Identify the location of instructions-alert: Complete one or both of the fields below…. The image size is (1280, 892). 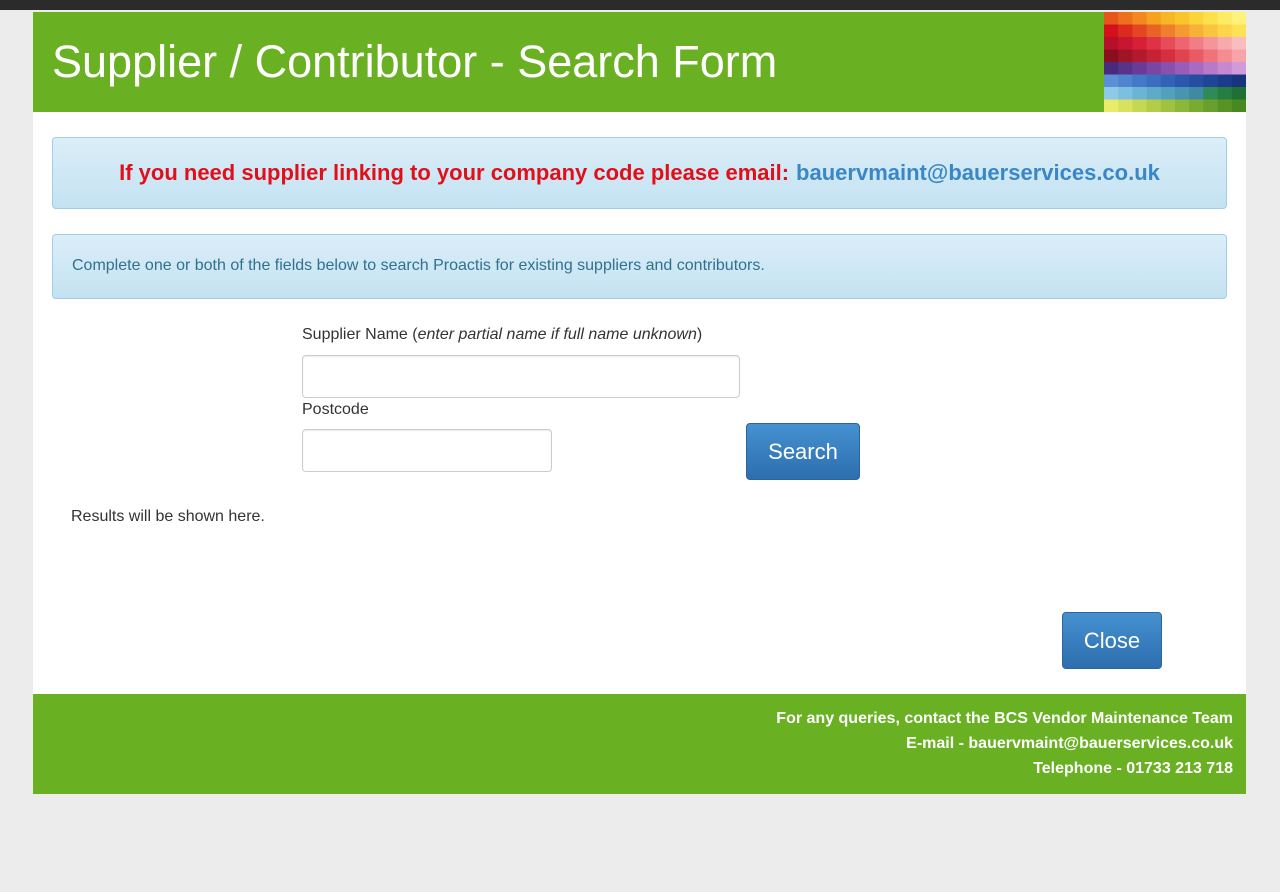
(639, 266).